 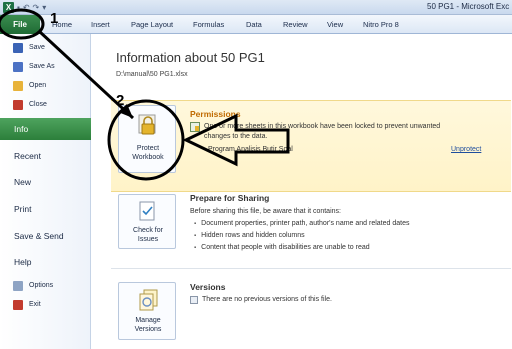 I want to click on nav-recent: Recent, so click(x=45, y=156).